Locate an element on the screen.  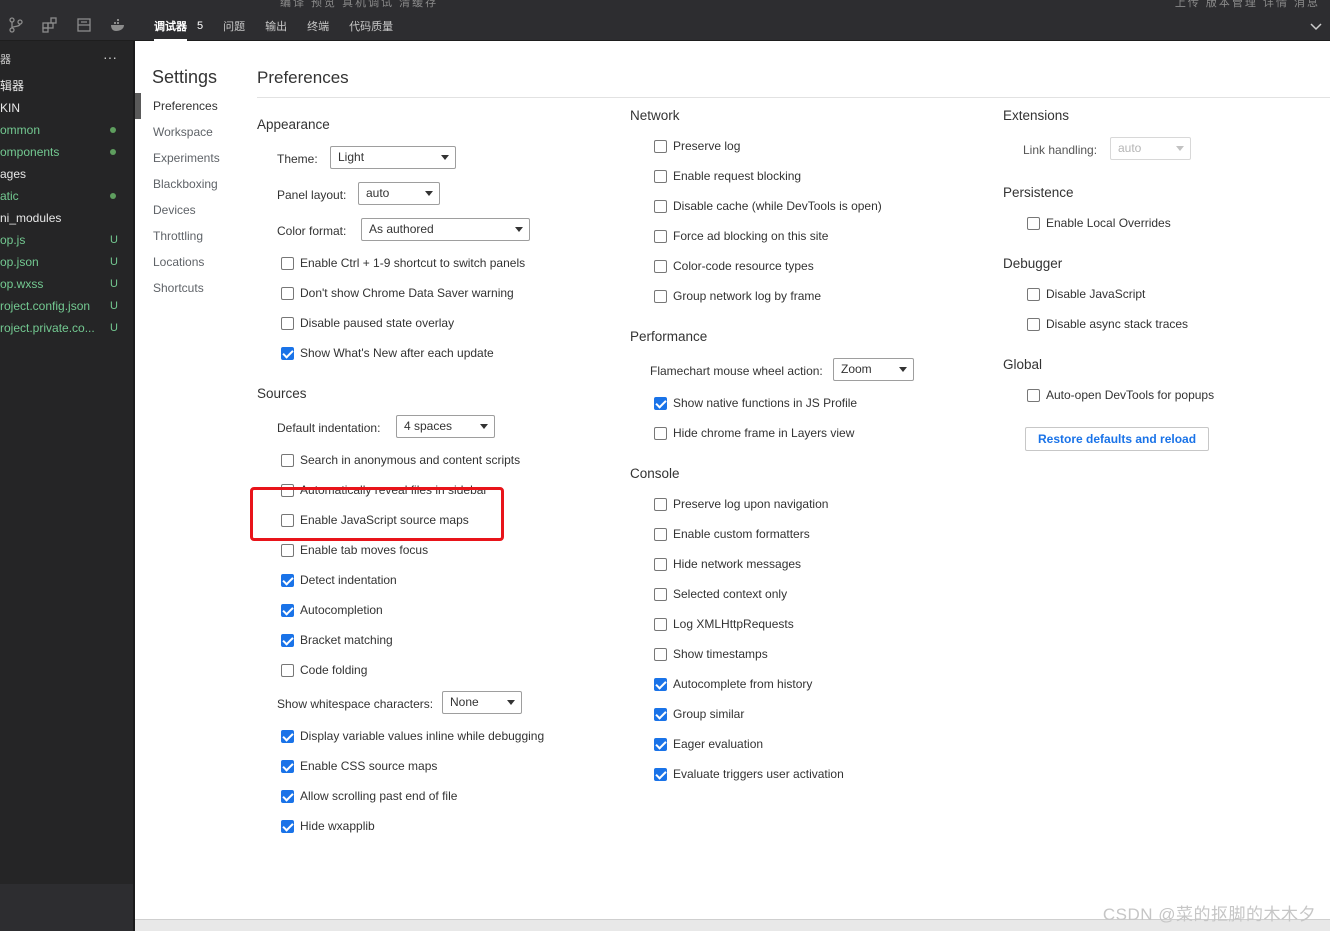
flamechart-select: Zoom is located at coordinates (873, 369).